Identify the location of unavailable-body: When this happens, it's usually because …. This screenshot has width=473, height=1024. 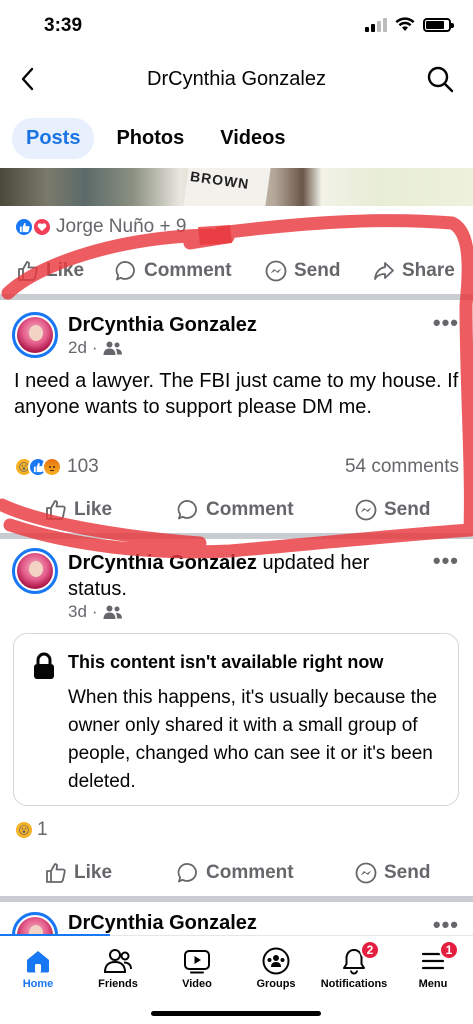
(253, 739).